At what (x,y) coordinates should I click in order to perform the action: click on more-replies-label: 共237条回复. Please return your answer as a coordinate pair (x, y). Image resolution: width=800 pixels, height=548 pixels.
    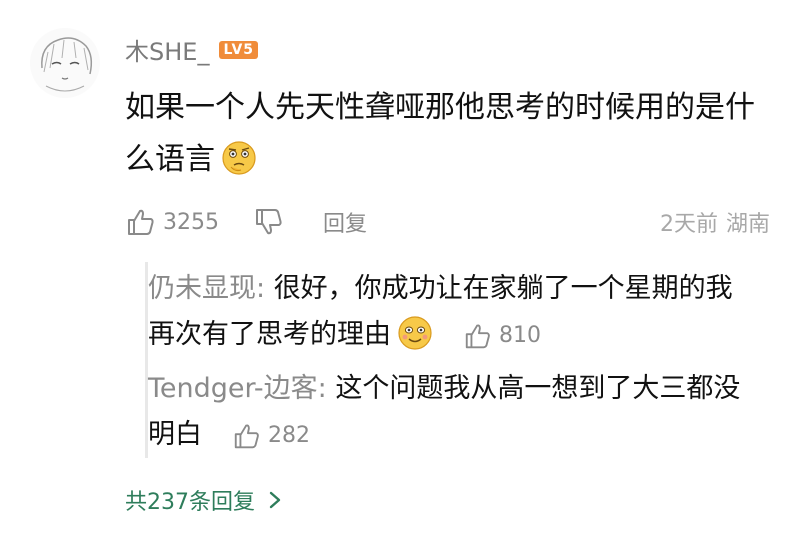
    Looking at the image, I should click on (190, 502).